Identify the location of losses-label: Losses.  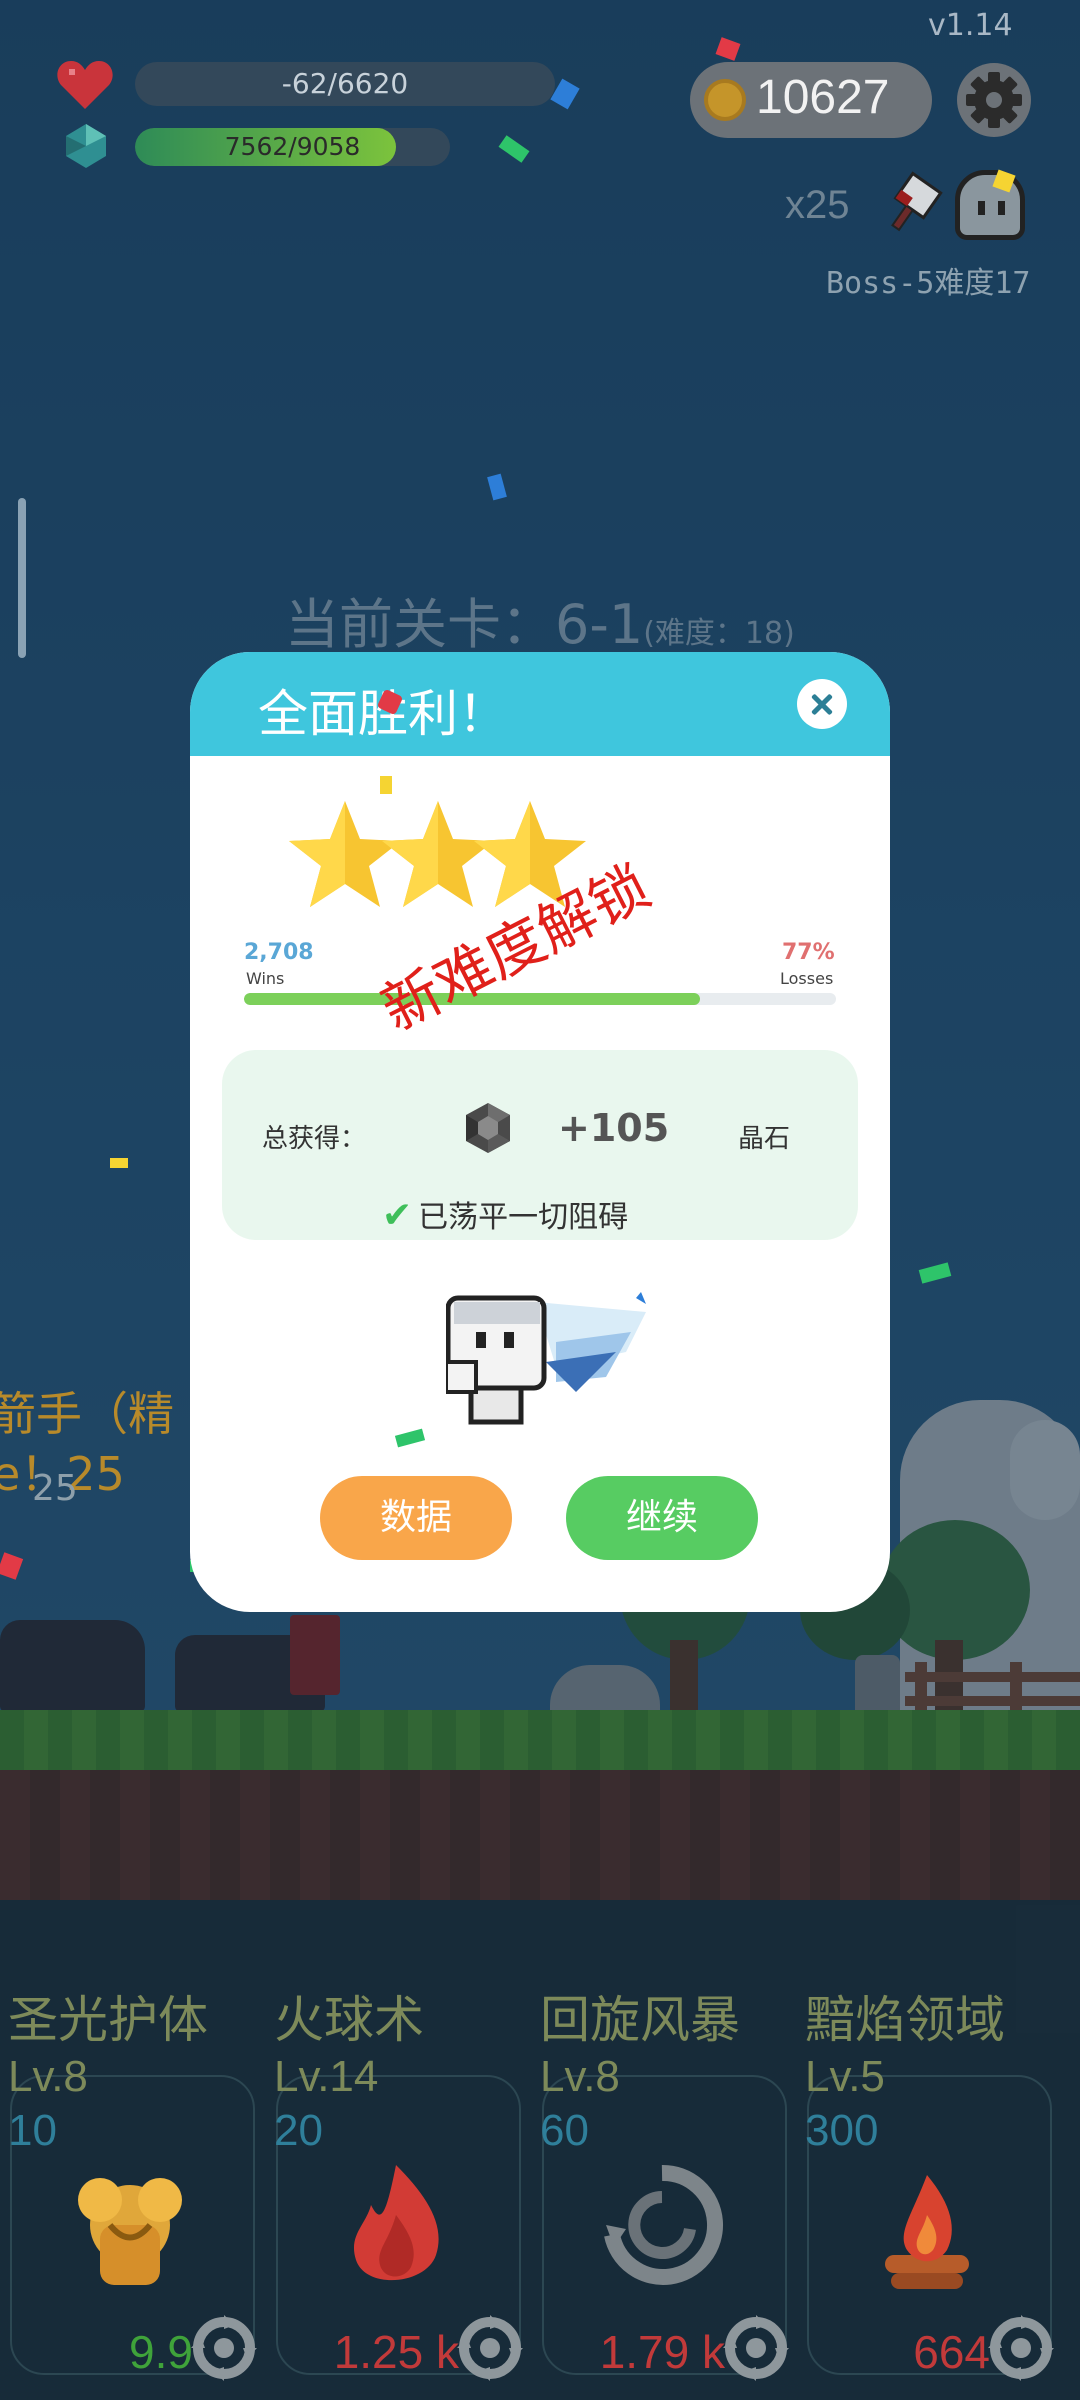
(807, 978).